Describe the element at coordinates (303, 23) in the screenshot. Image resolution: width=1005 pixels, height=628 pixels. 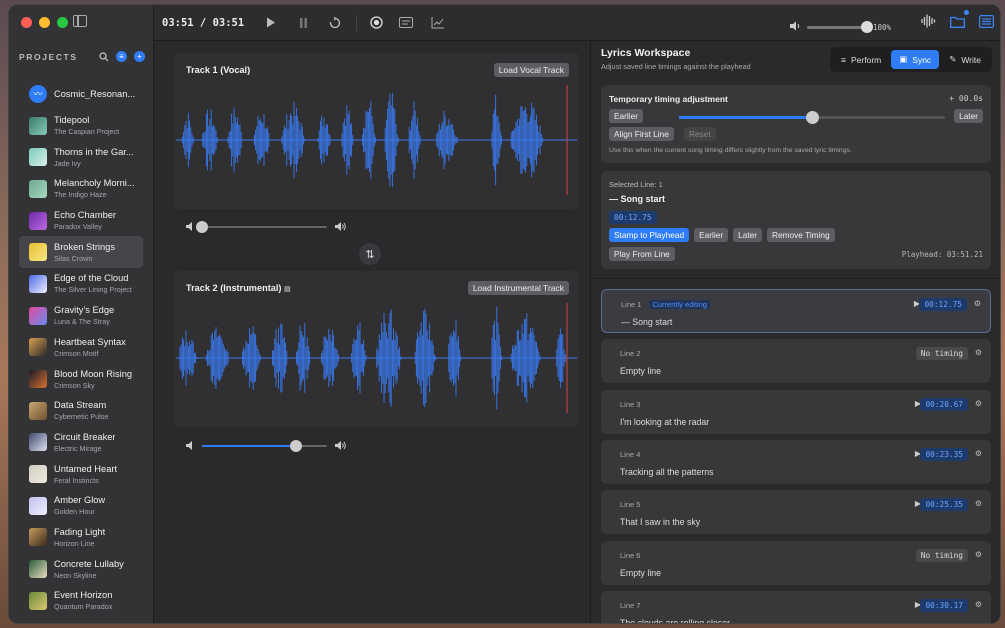
I see `pause-icon` at that location.